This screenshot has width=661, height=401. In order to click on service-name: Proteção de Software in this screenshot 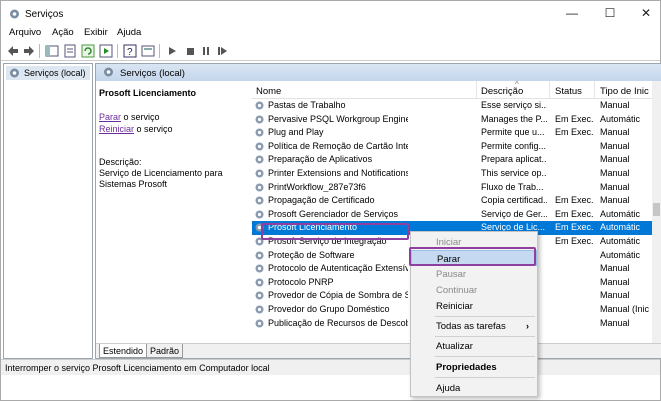, I will do `click(311, 254)`.